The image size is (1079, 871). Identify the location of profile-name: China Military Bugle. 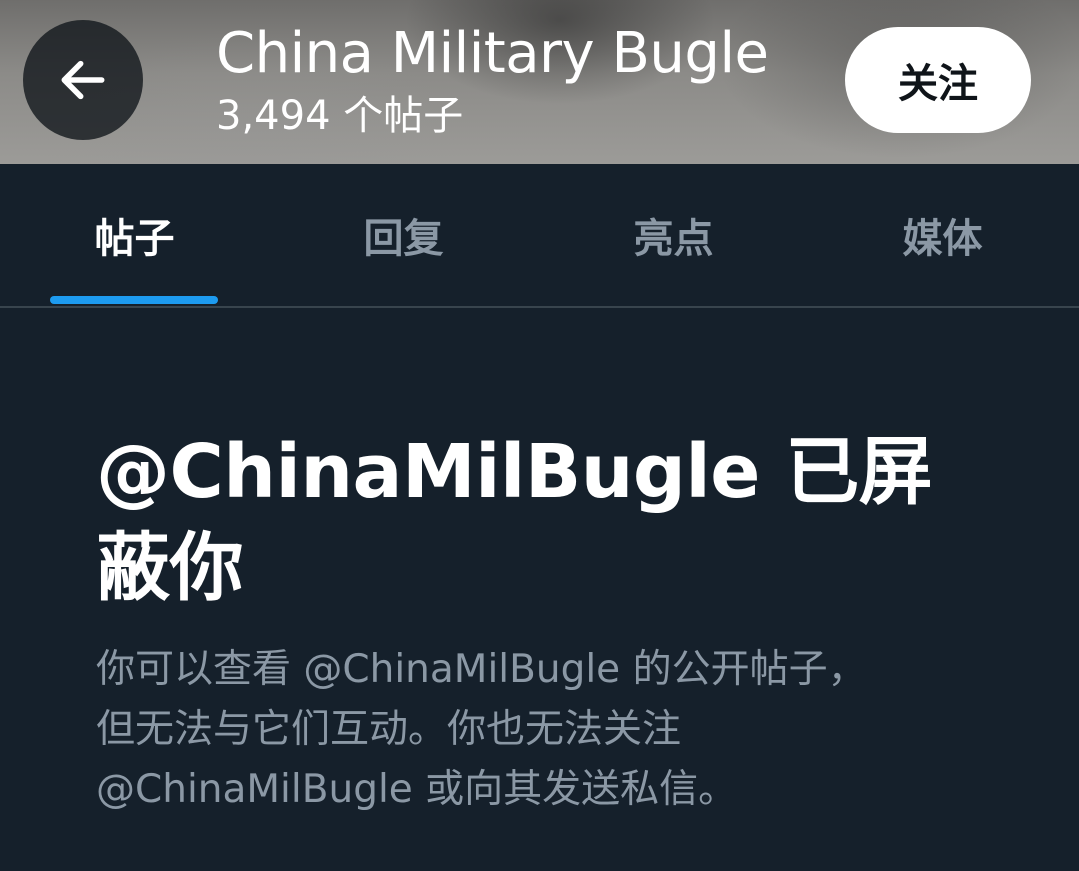
(492, 53).